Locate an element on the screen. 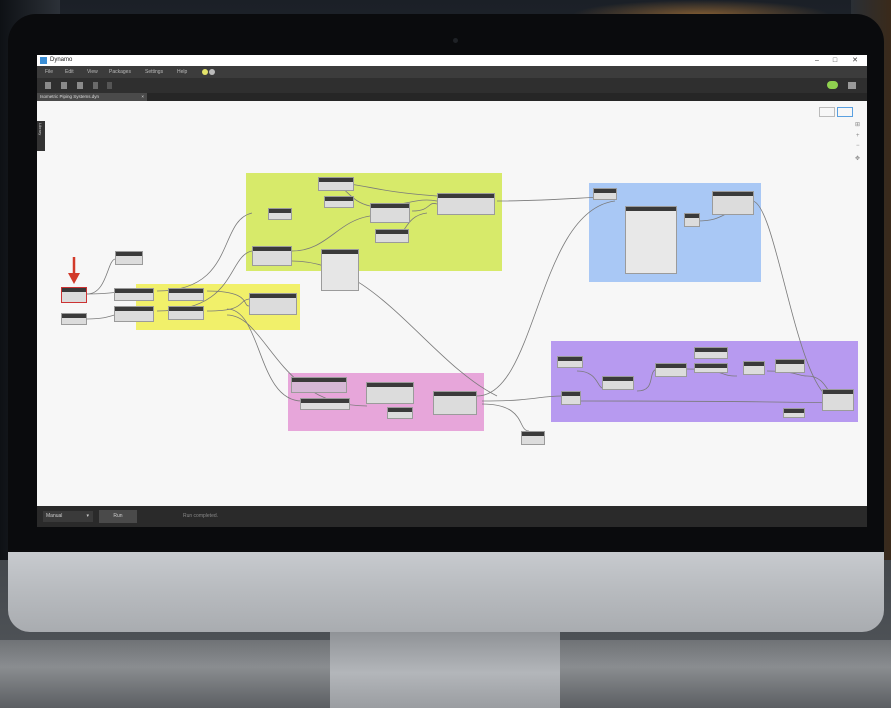  save-icon is located at coordinates (80, 85).